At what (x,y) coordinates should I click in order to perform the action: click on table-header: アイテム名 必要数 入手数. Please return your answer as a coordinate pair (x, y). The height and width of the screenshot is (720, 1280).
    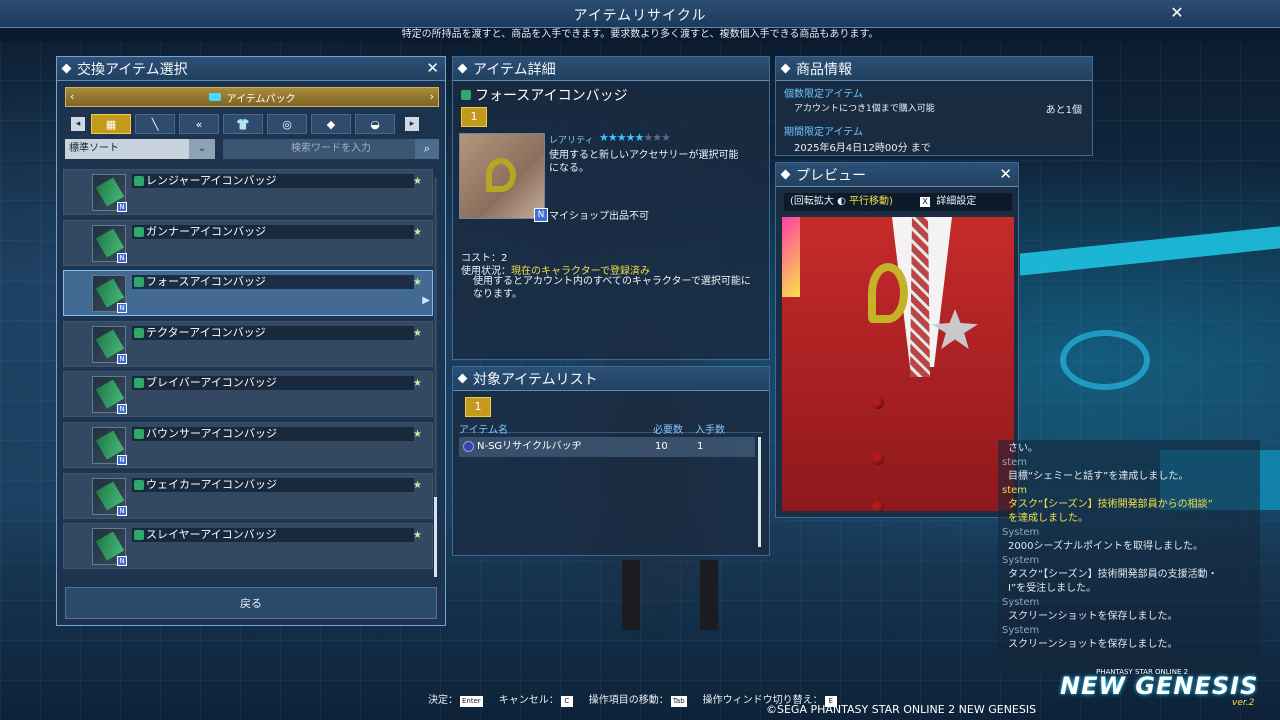
    Looking at the image, I should click on (611, 428).